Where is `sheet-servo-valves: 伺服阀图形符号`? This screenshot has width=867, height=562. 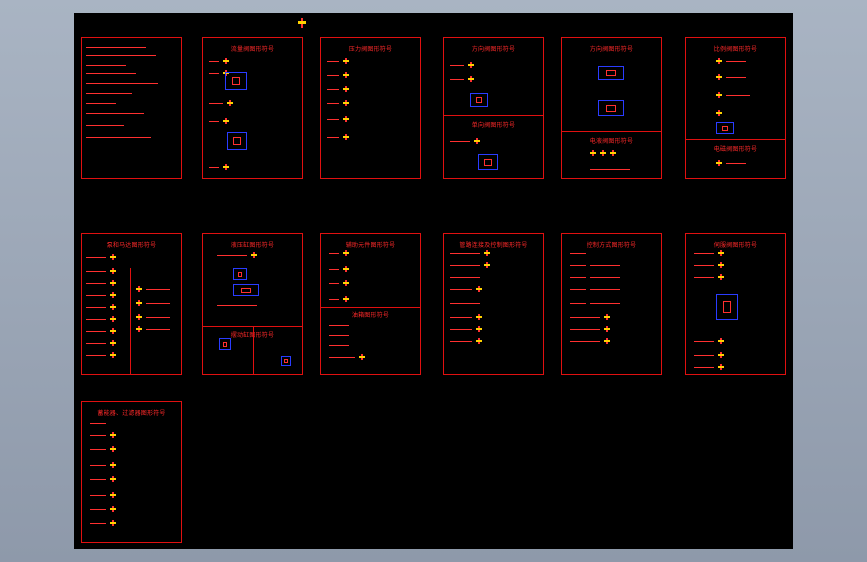
sheet-servo-valves: 伺服阀图形符号 is located at coordinates (735, 304).